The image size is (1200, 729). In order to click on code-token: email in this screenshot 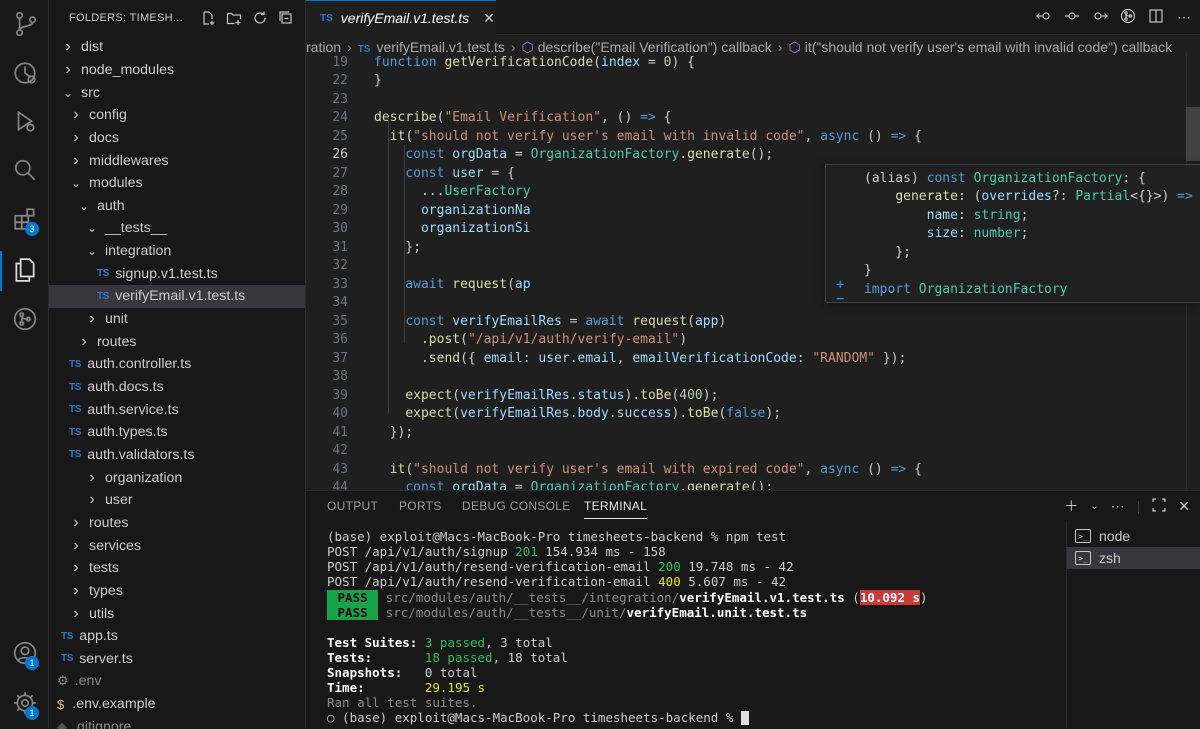, I will do `click(597, 358)`.